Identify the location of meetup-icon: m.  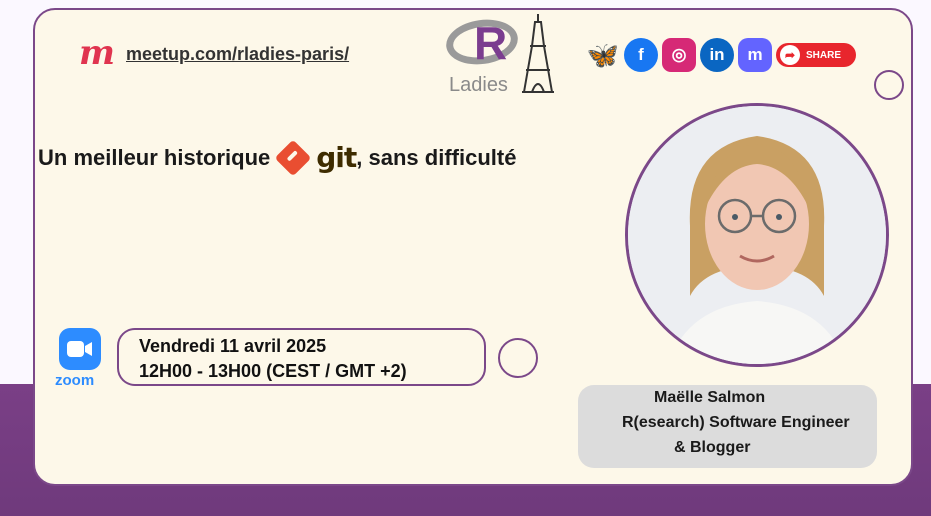
(97, 53).